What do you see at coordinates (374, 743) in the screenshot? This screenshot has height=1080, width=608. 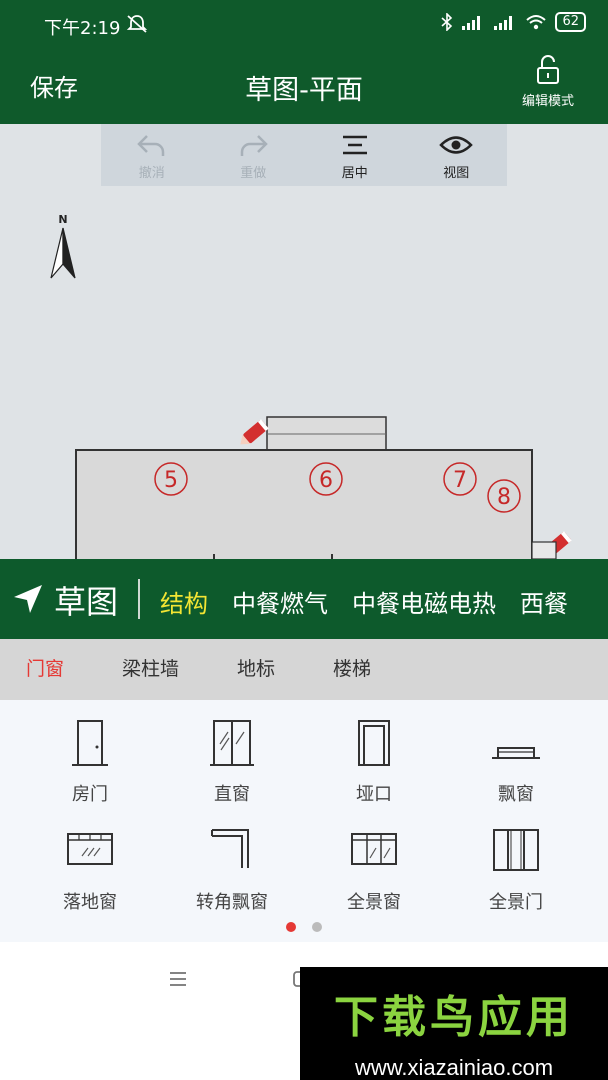 I see `opening-icon` at bounding box center [374, 743].